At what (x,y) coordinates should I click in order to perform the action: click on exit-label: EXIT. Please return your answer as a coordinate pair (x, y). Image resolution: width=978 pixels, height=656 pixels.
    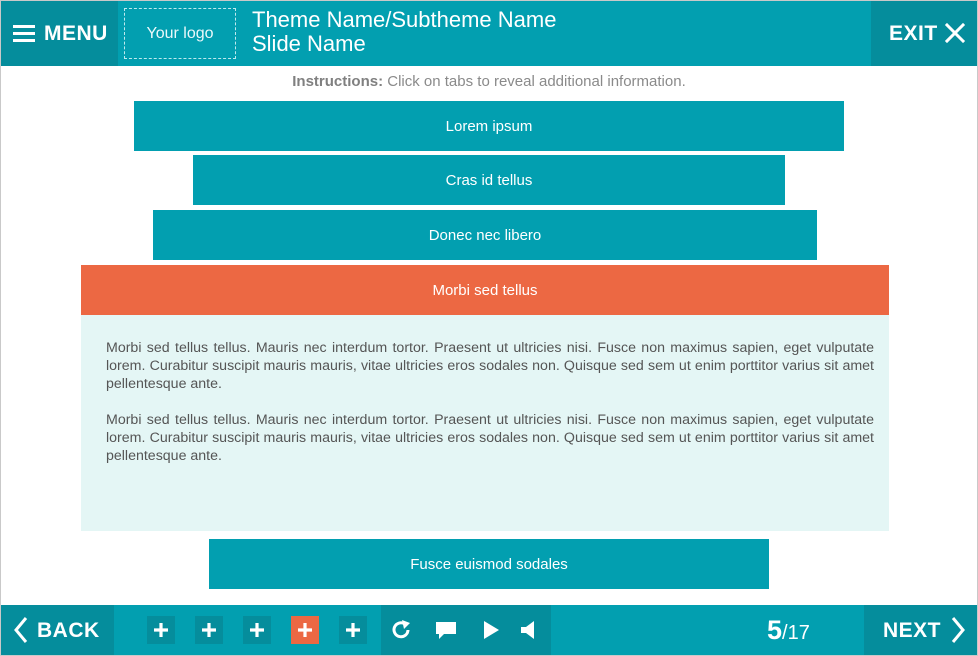
    Looking at the image, I should click on (913, 33).